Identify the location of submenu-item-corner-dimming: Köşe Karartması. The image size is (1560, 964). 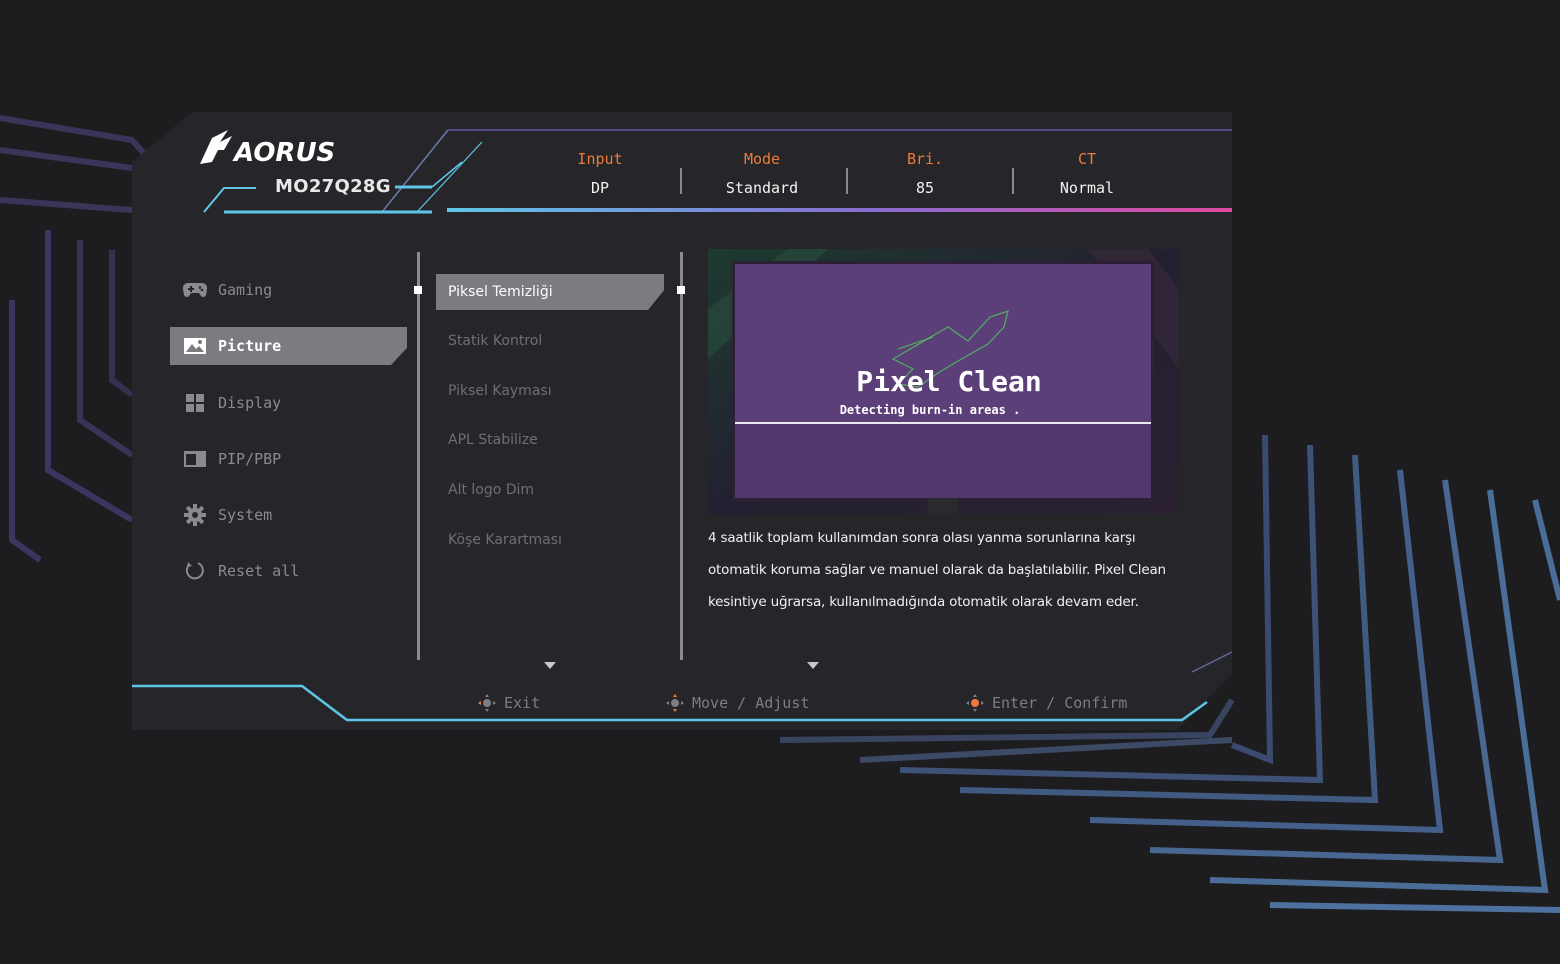
(550, 540).